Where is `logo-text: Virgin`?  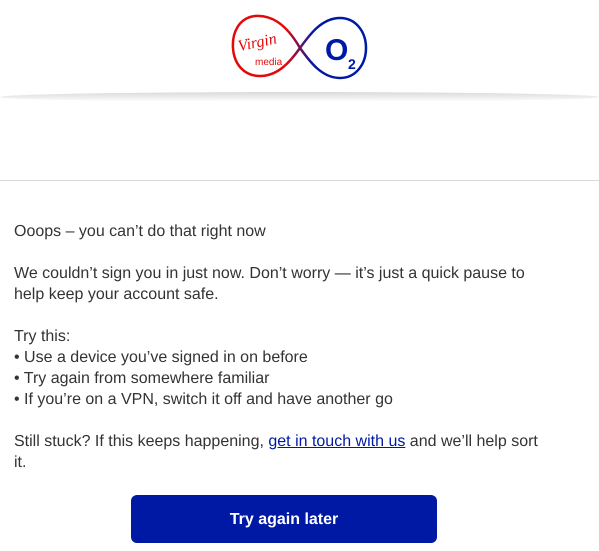 logo-text: Virgin is located at coordinates (257, 43).